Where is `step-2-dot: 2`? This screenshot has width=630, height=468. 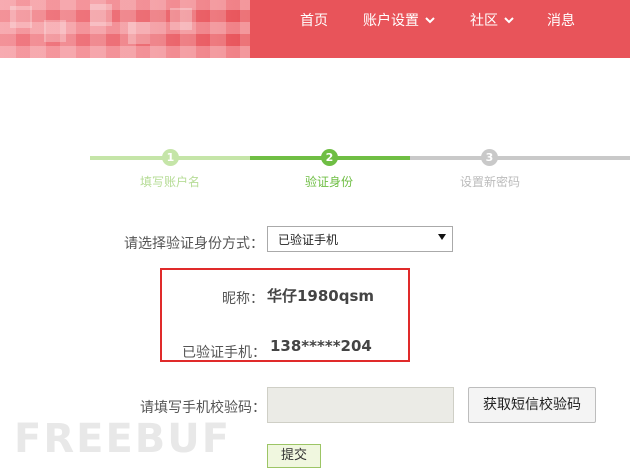 step-2-dot: 2 is located at coordinates (329, 157).